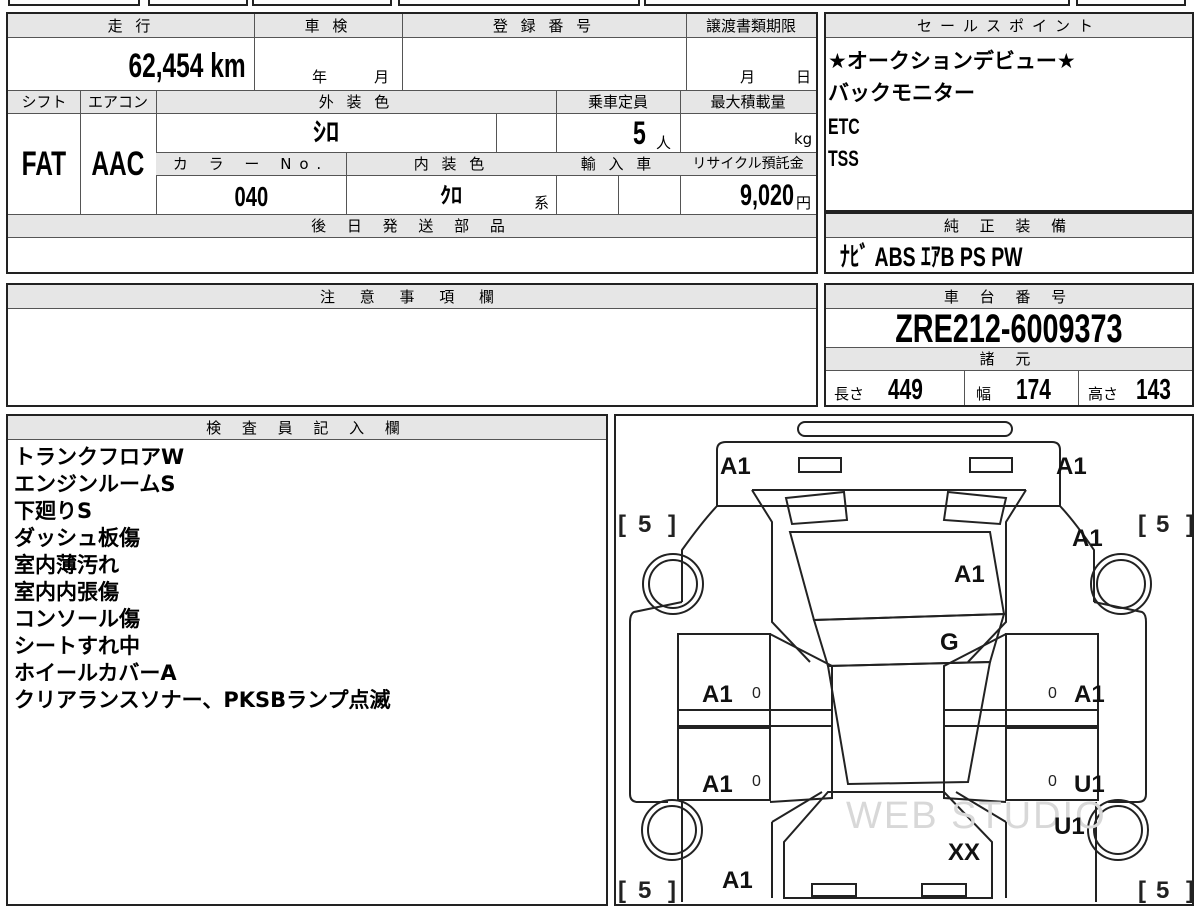 The height and width of the screenshot is (906, 1200). I want to click on sales-point-box: セールスポイント ★オークションデビュー★ バックモニター ETC TSS, so click(1009, 112).